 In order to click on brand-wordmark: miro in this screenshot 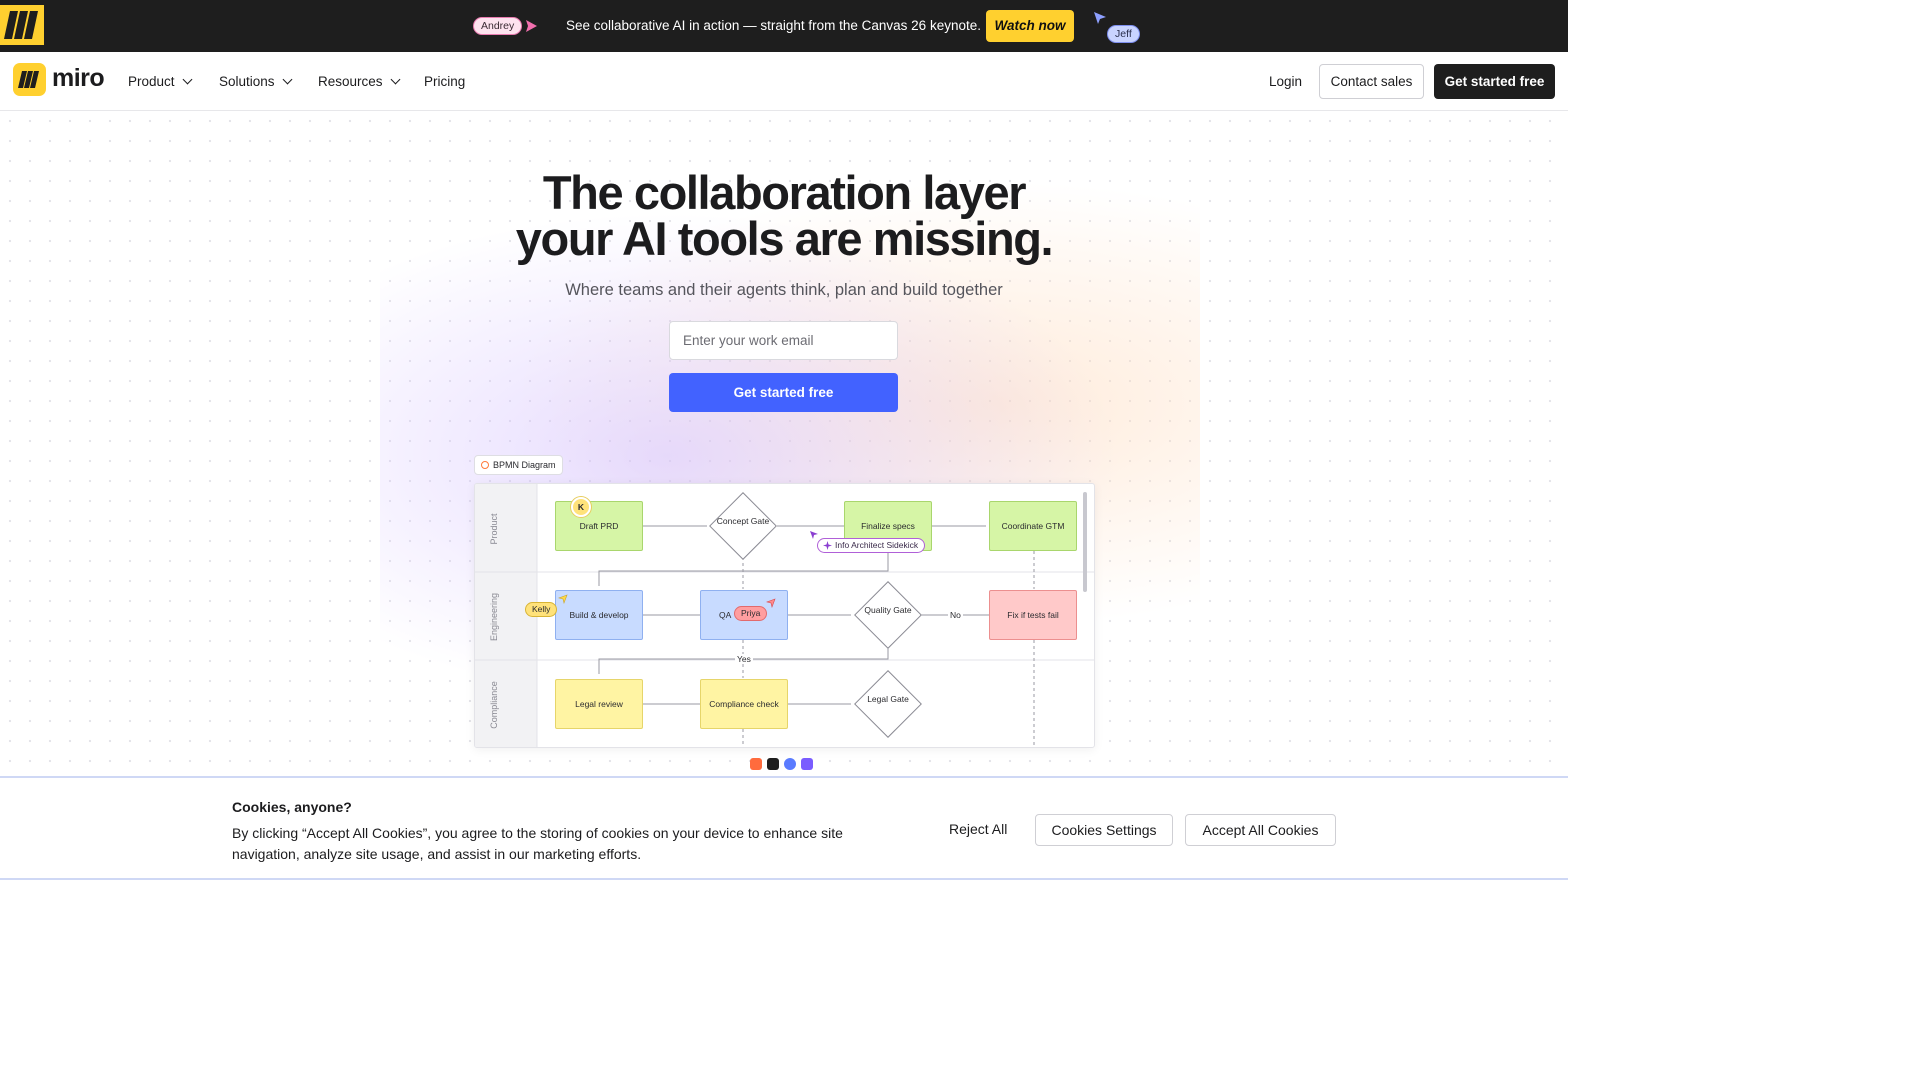, I will do `click(78, 78)`.